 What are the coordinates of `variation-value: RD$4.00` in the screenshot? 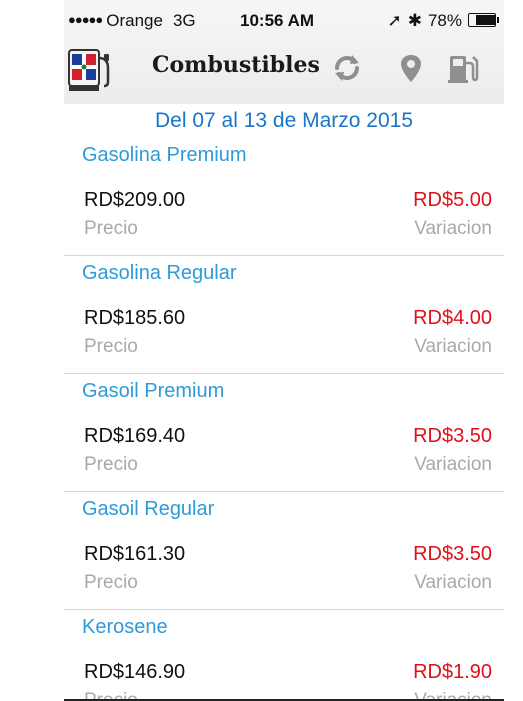 It's located at (452, 318).